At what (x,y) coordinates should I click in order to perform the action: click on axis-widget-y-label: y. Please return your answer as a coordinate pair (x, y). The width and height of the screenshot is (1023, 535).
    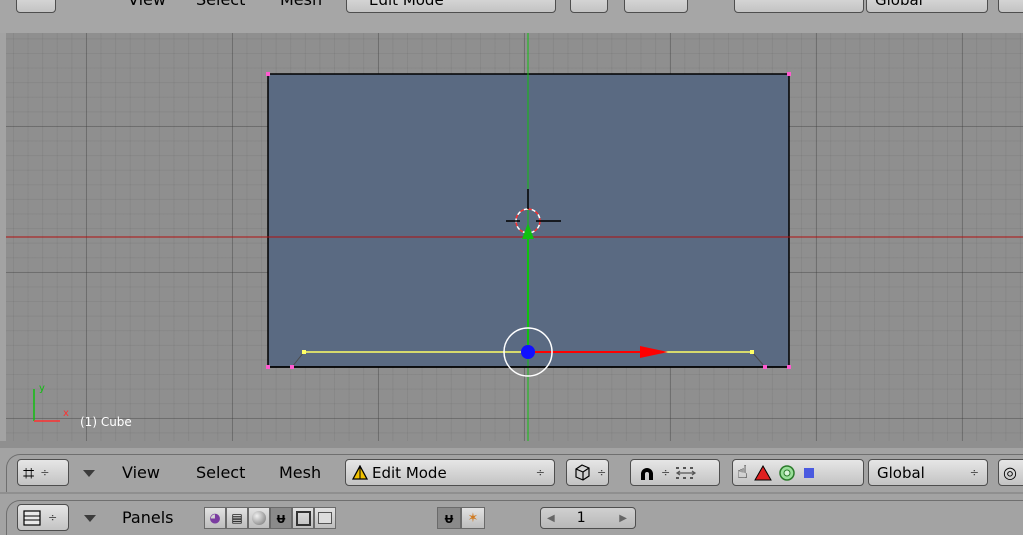
    Looking at the image, I should click on (42, 388).